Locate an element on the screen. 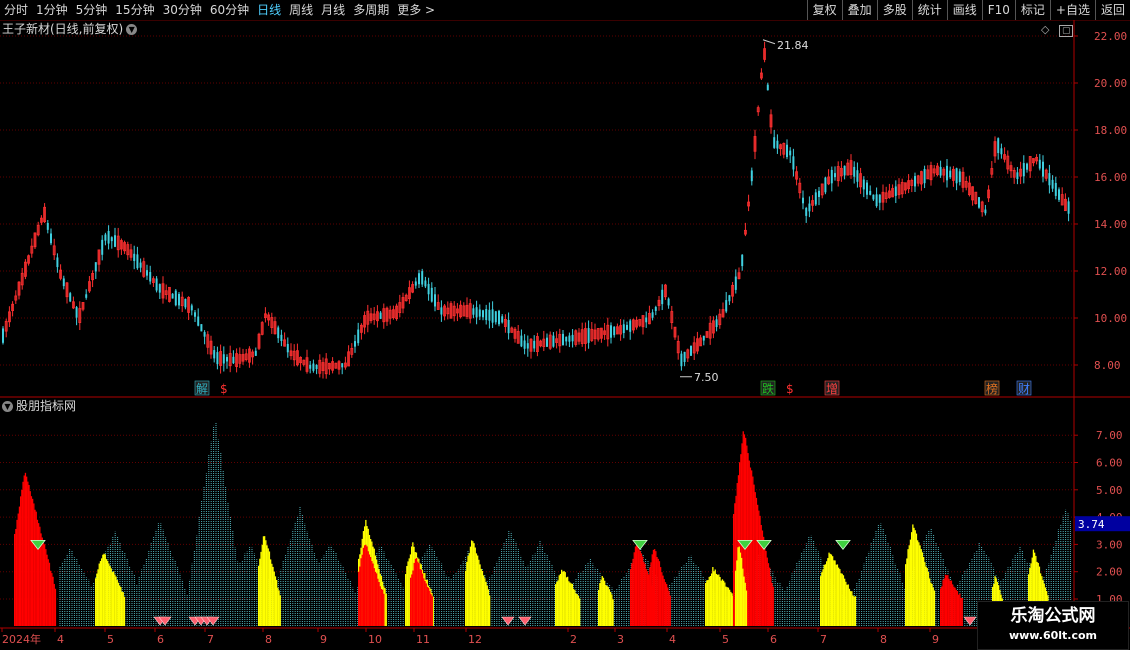  indicator-title: ▼ 股朋指标网 is located at coordinates (39, 406).